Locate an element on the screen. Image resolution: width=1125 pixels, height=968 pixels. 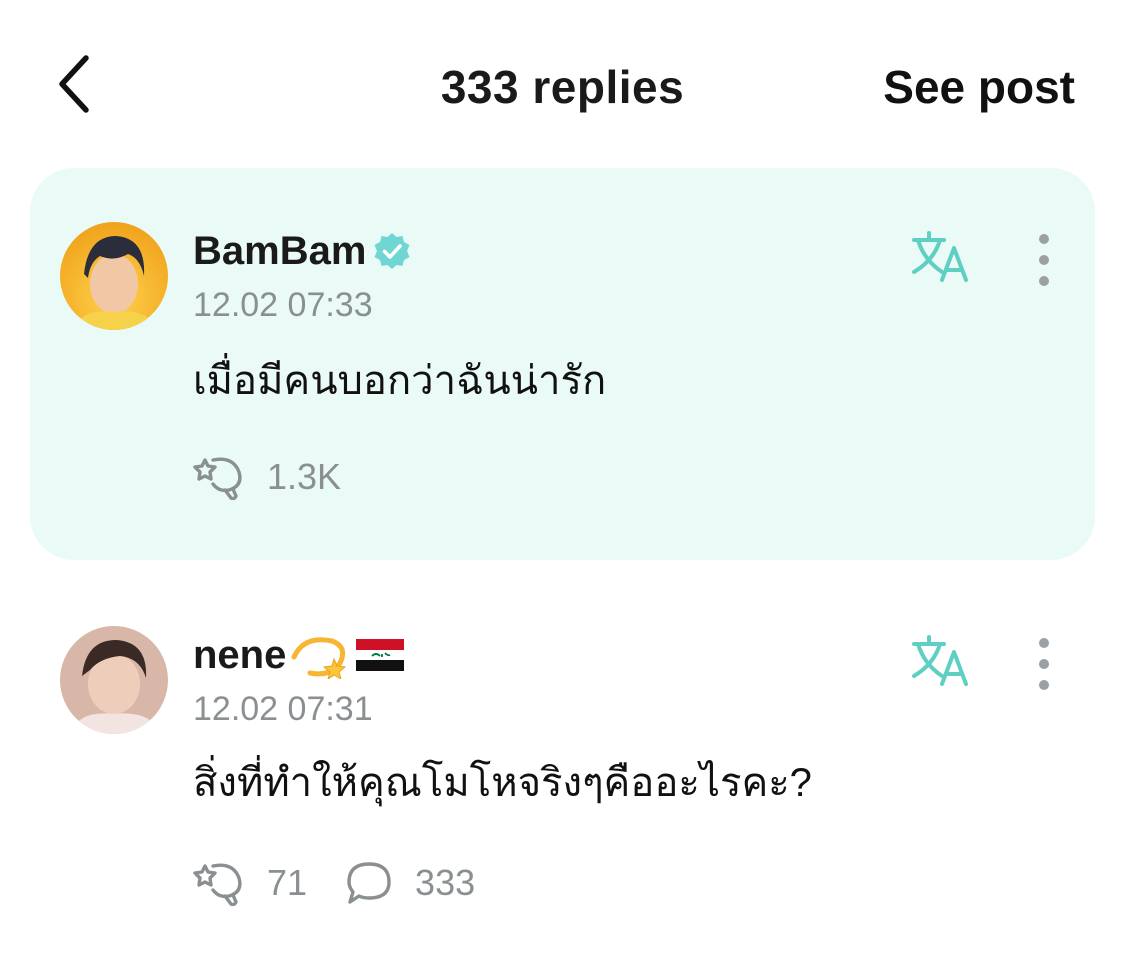
post-actions: 1.3K is located at coordinates (286, 477).